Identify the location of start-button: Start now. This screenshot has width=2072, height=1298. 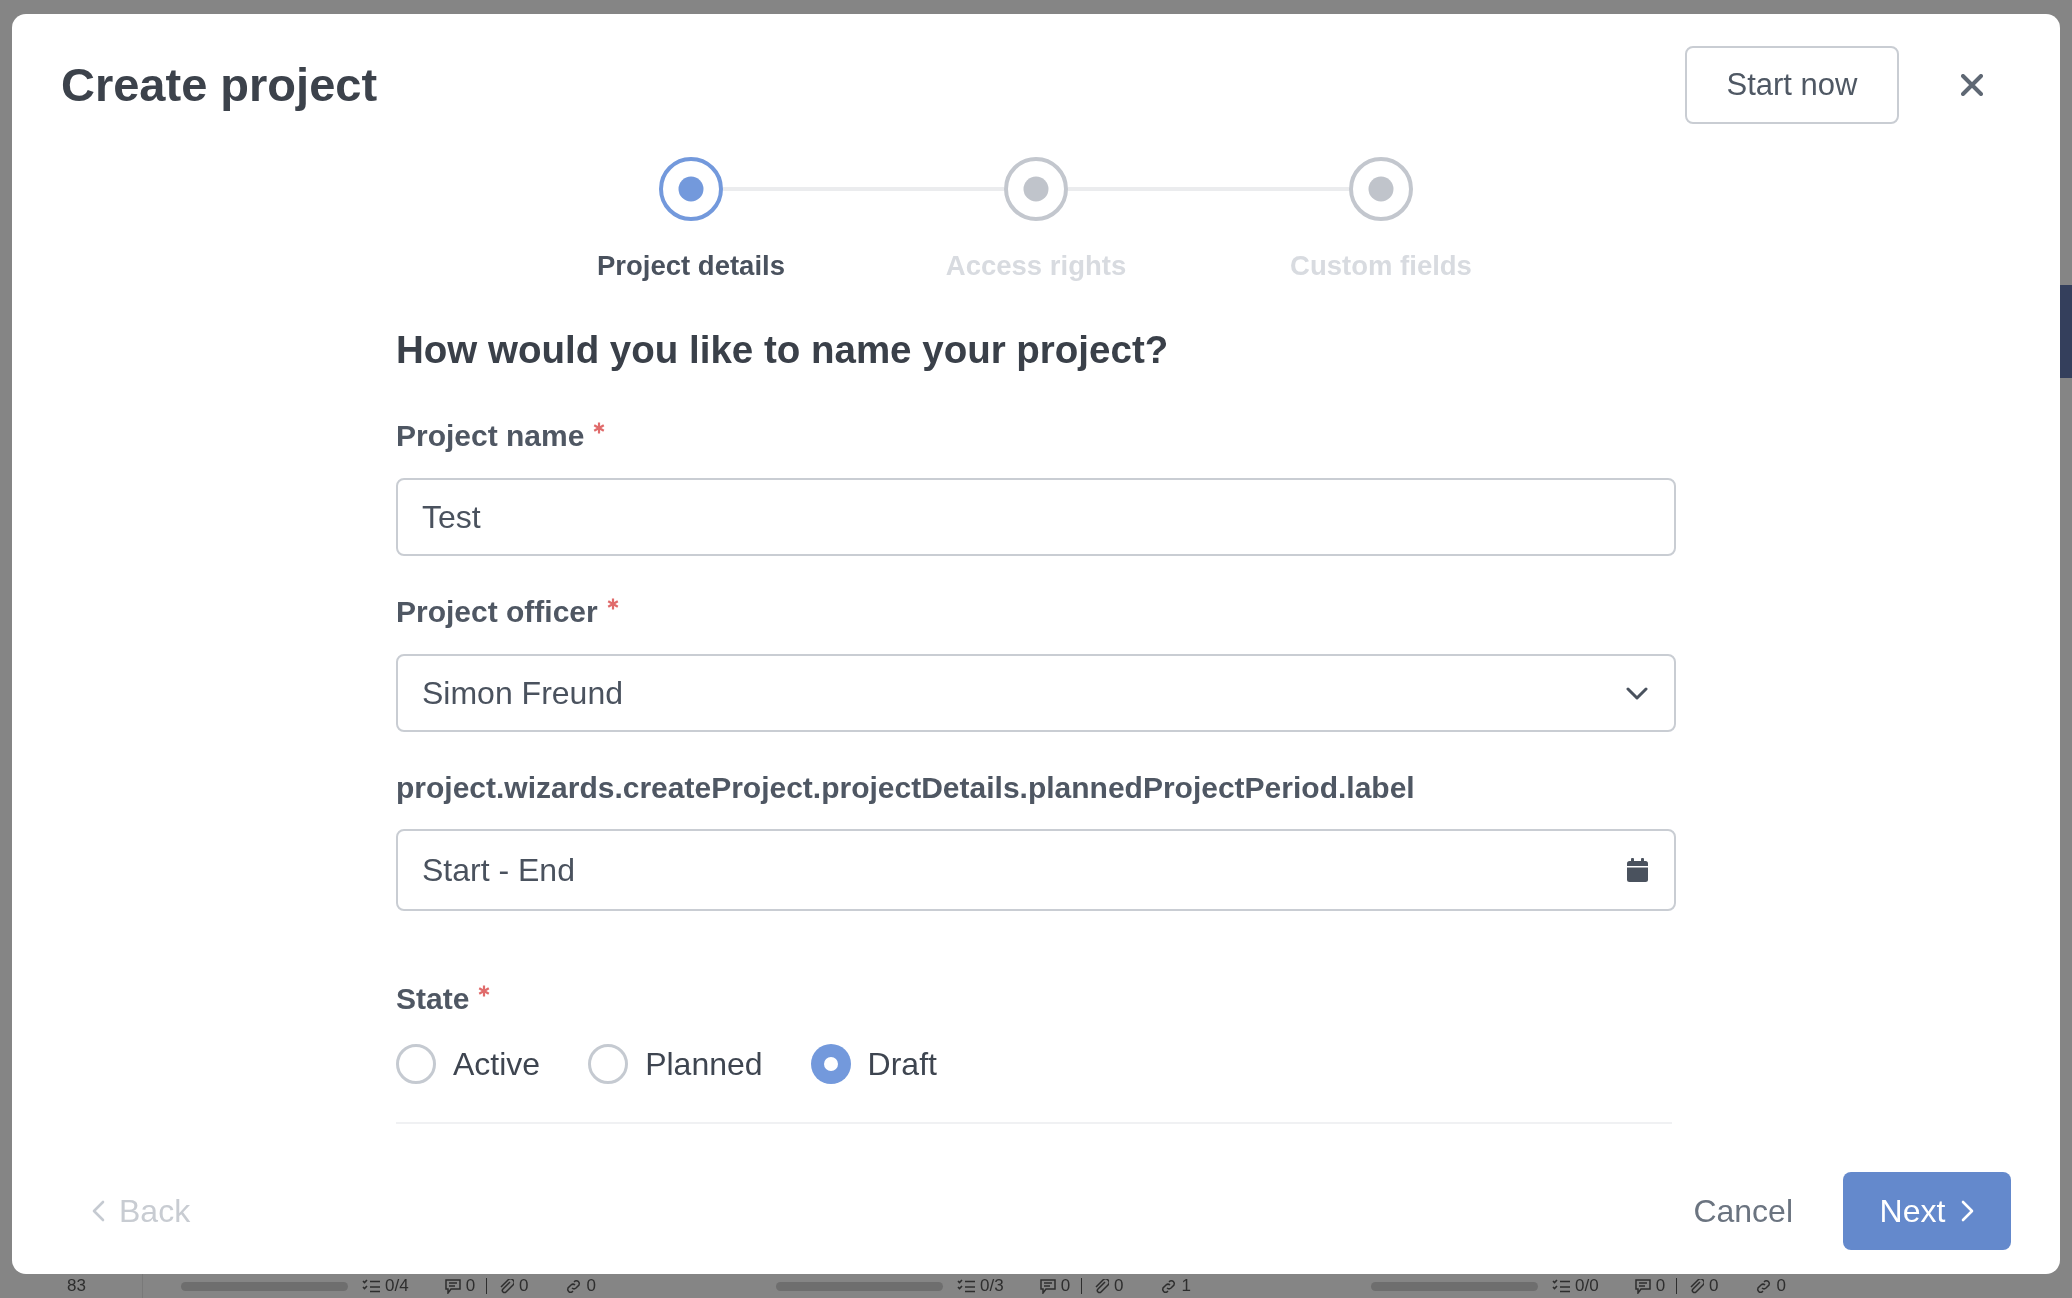
(1792, 85).